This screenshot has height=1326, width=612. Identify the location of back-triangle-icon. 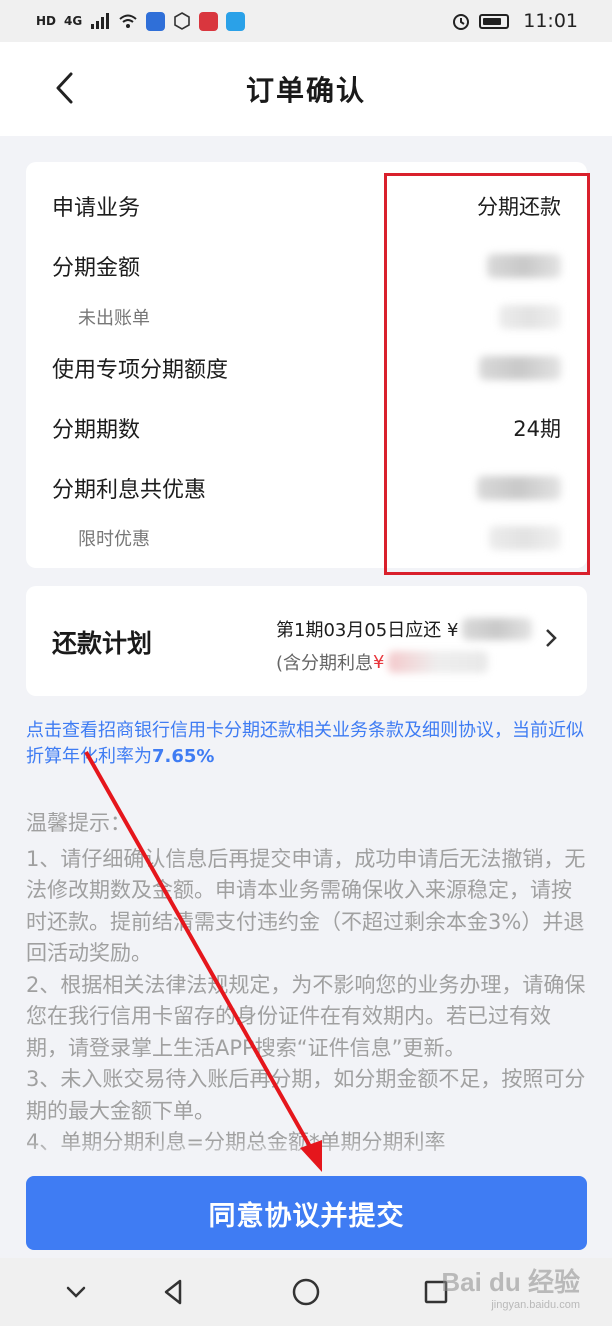
(174, 1292).